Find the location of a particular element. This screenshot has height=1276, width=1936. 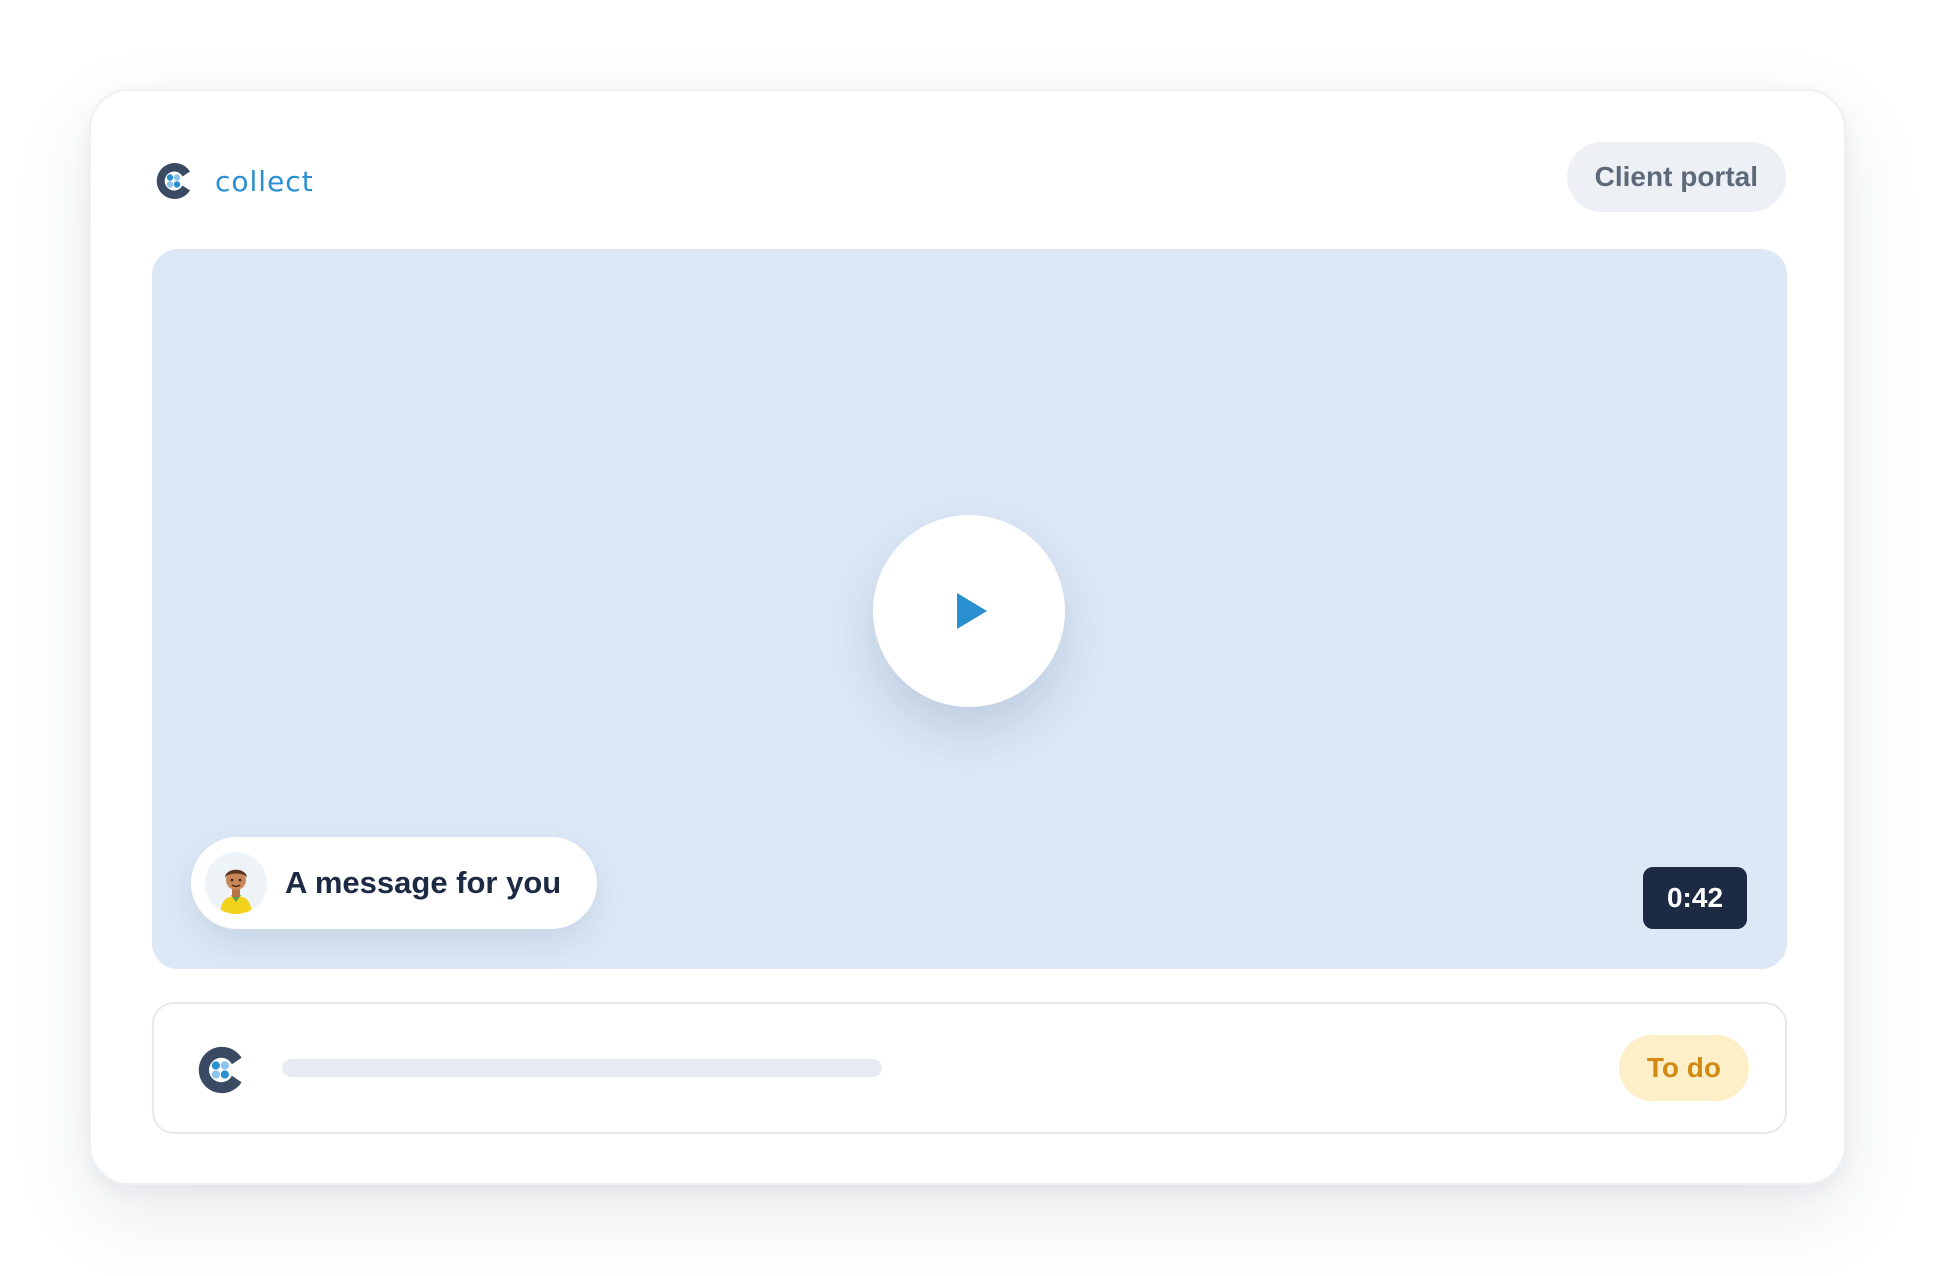

client-portal-button: Client portal is located at coordinates (1676, 177).